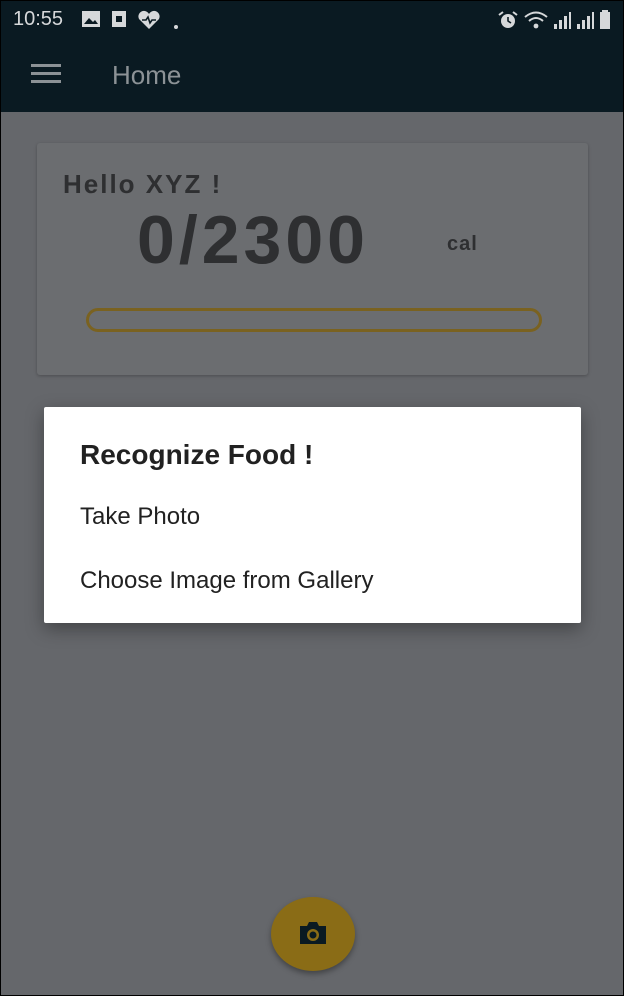  I want to click on camera-fab-button, so click(313, 934).